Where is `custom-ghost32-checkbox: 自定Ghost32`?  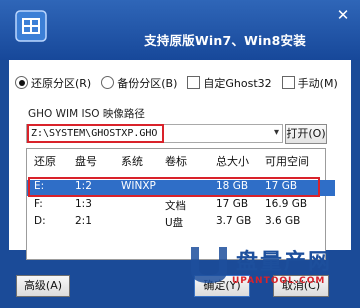 custom-ghost32-checkbox: 自定Ghost32 is located at coordinates (229, 83).